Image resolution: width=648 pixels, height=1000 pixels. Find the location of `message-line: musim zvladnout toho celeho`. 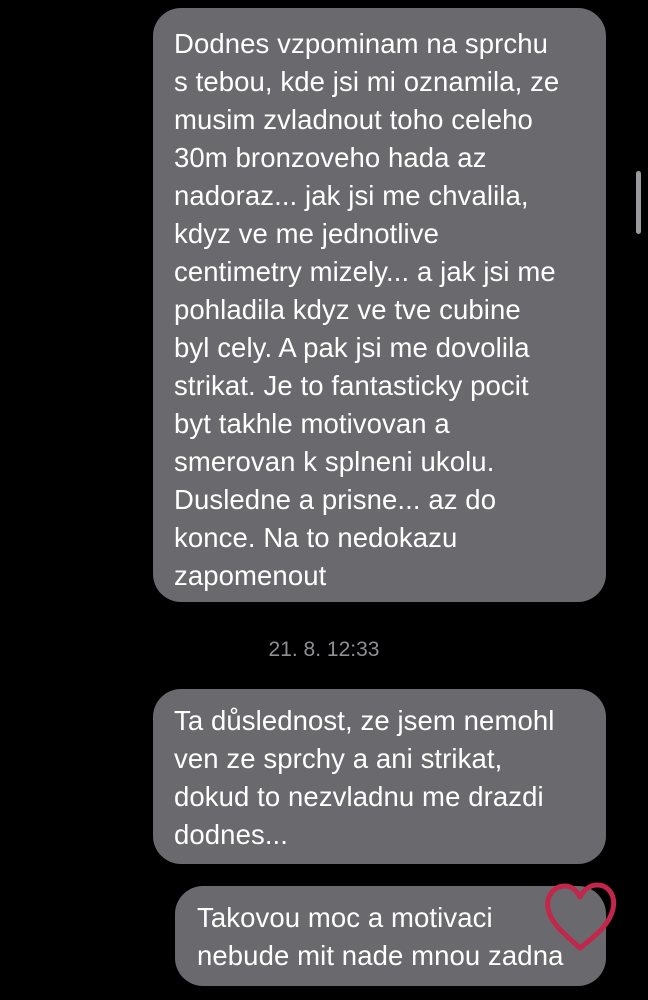

message-line: musim zvladnout toho celeho is located at coordinates (353, 119).